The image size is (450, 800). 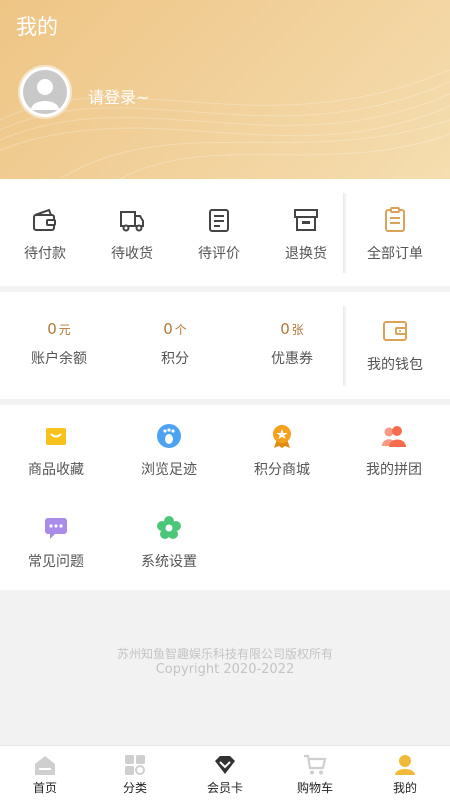 I want to click on points: 0个 积分, so click(x=175, y=344).